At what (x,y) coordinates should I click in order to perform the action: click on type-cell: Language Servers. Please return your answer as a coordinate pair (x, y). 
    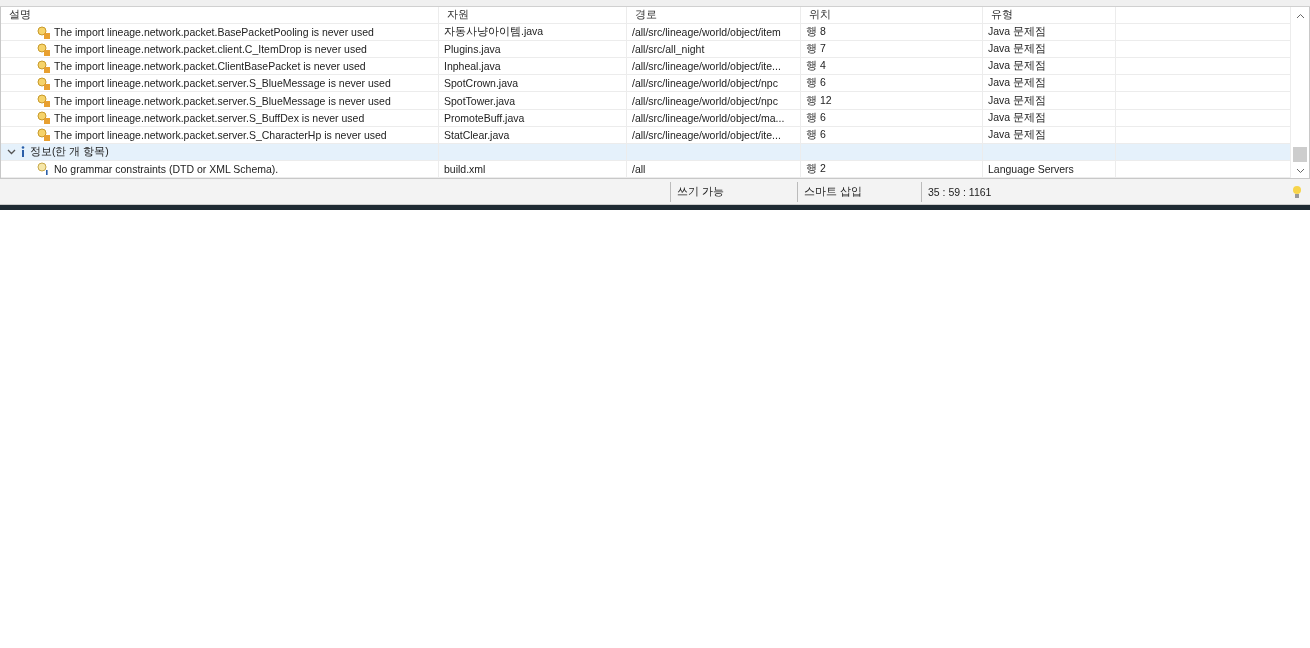
    Looking at the image, I should click on (1031, 168).